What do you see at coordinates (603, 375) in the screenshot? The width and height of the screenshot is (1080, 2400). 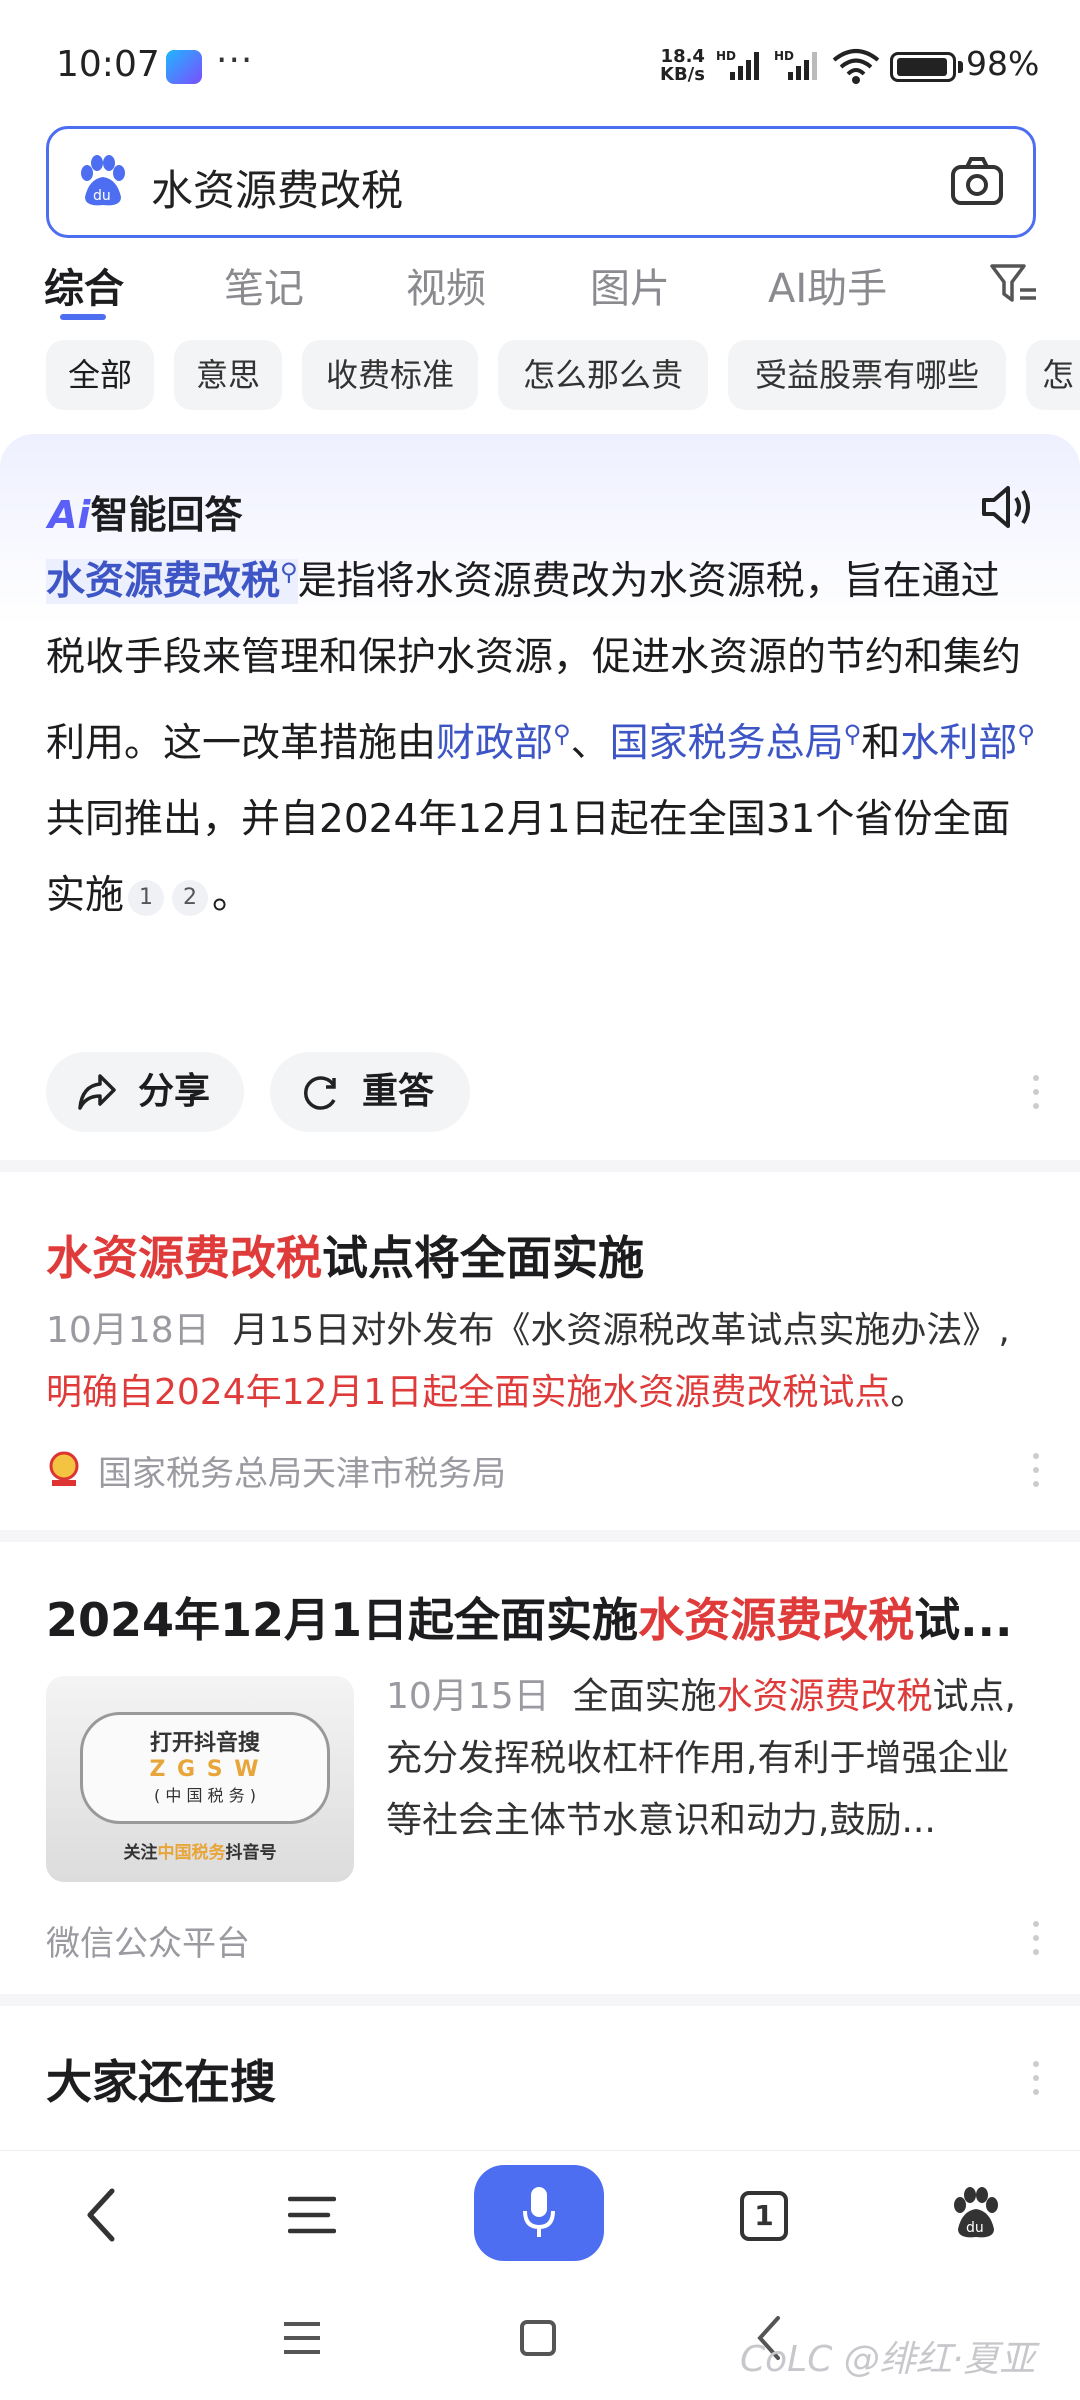 I see `chip-why-expensive: 怎么那么贵` at bounding box center [603, 375].